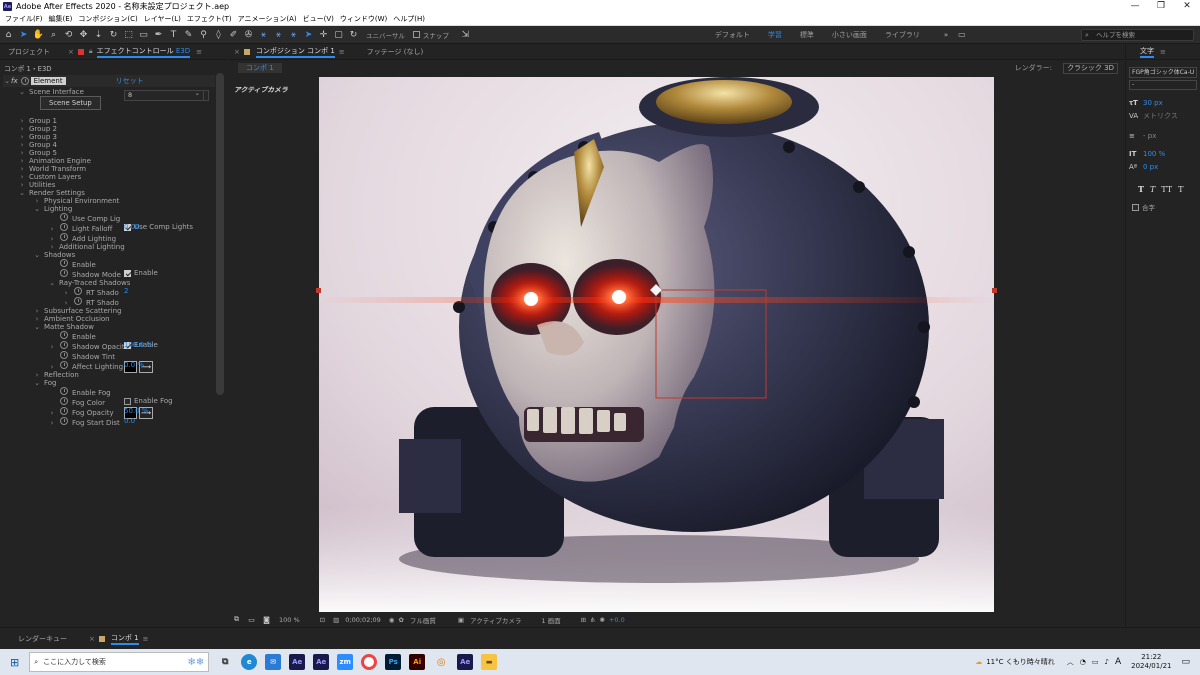 This screenshot has width=1200, height=675. Describe the element at coordinates (70, 103) in the screenshot. I see `scene-setup-button: Scene Setup` at that location.